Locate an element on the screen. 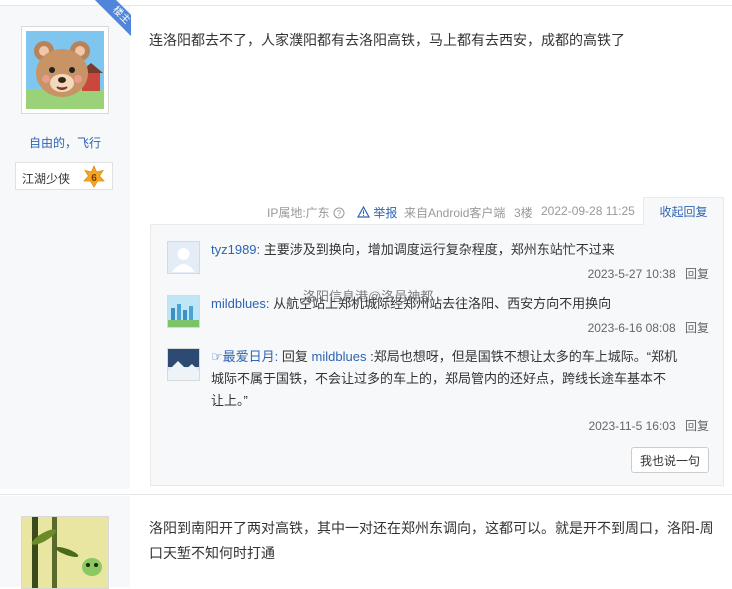 The height and width of the screenshot is (589, 732). report-link: 举报 is located at coordinates (377, 212).